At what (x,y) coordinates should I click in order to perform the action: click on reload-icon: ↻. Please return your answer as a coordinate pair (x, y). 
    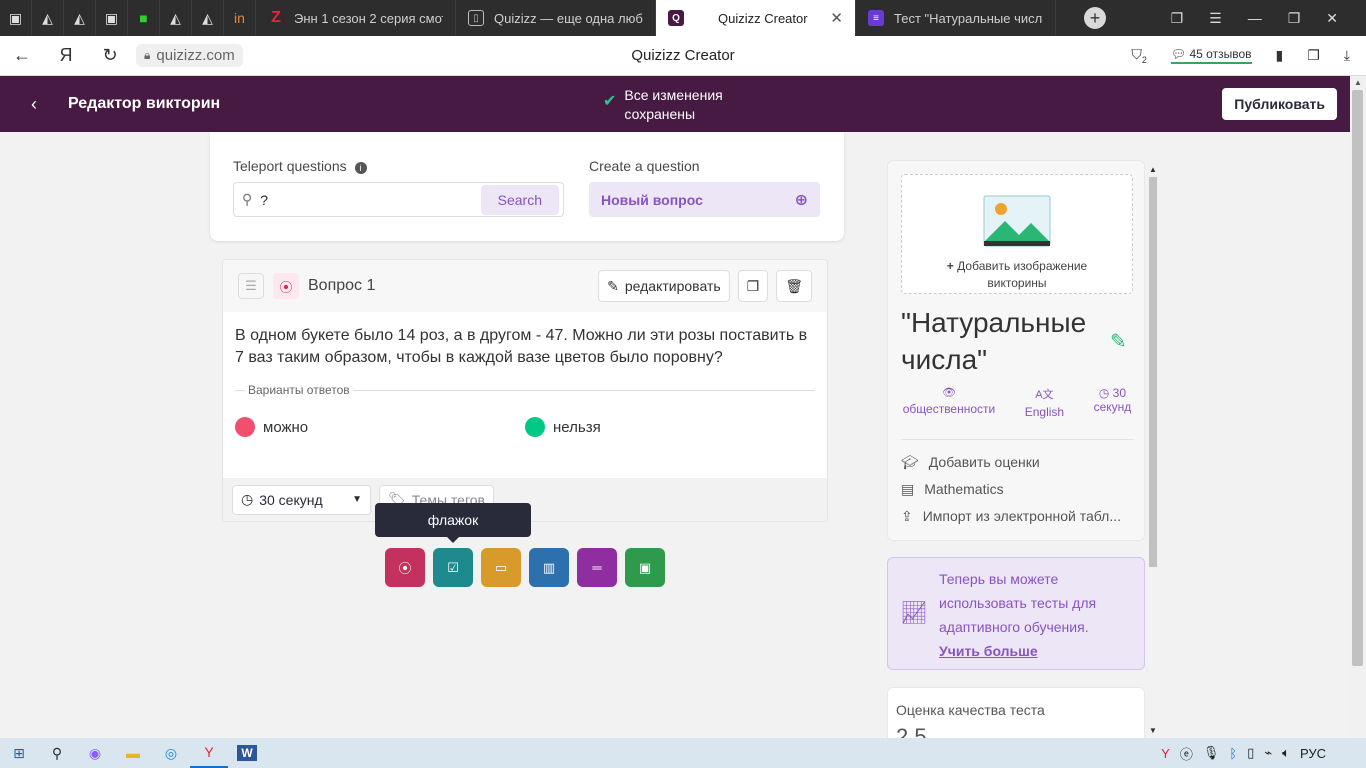
    Looking at the image, I should click on (110, 55).